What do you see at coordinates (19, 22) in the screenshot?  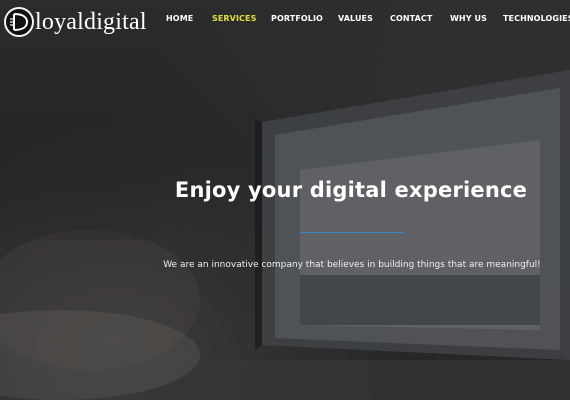 I see `d-monogram-icon` at bounding box center [19, 22].